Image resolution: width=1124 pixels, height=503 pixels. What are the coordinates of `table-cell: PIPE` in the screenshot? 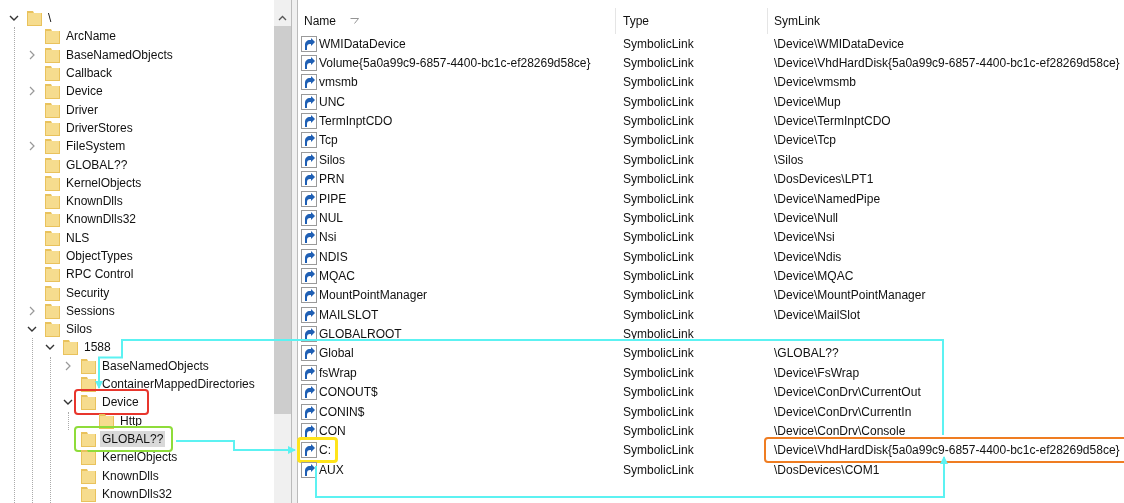 It's located at (333, 198).